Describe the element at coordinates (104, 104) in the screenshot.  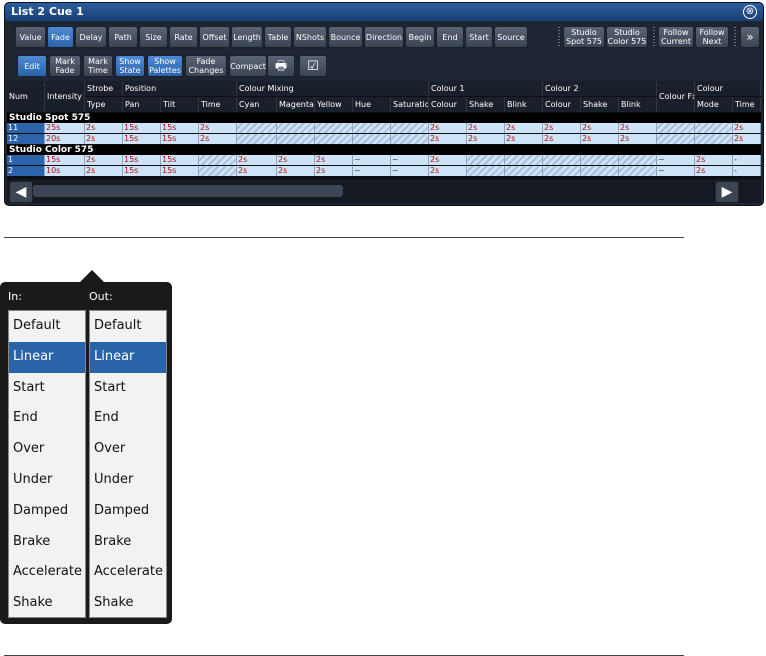
I see `column-type: Type` at that location.